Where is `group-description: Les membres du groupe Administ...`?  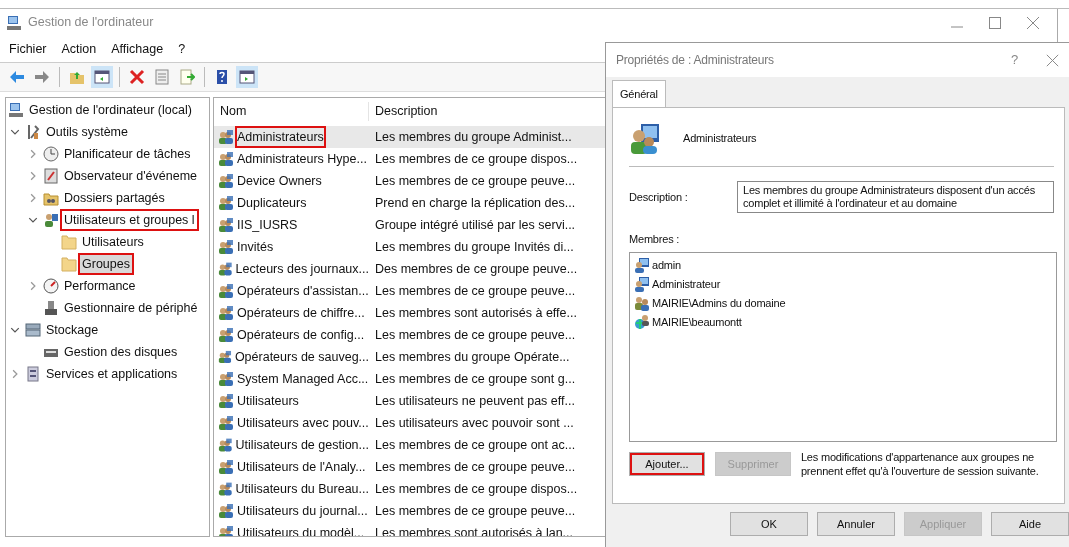
group-description: Les membres du groupe Administ... is located at coordinates (473, 137).